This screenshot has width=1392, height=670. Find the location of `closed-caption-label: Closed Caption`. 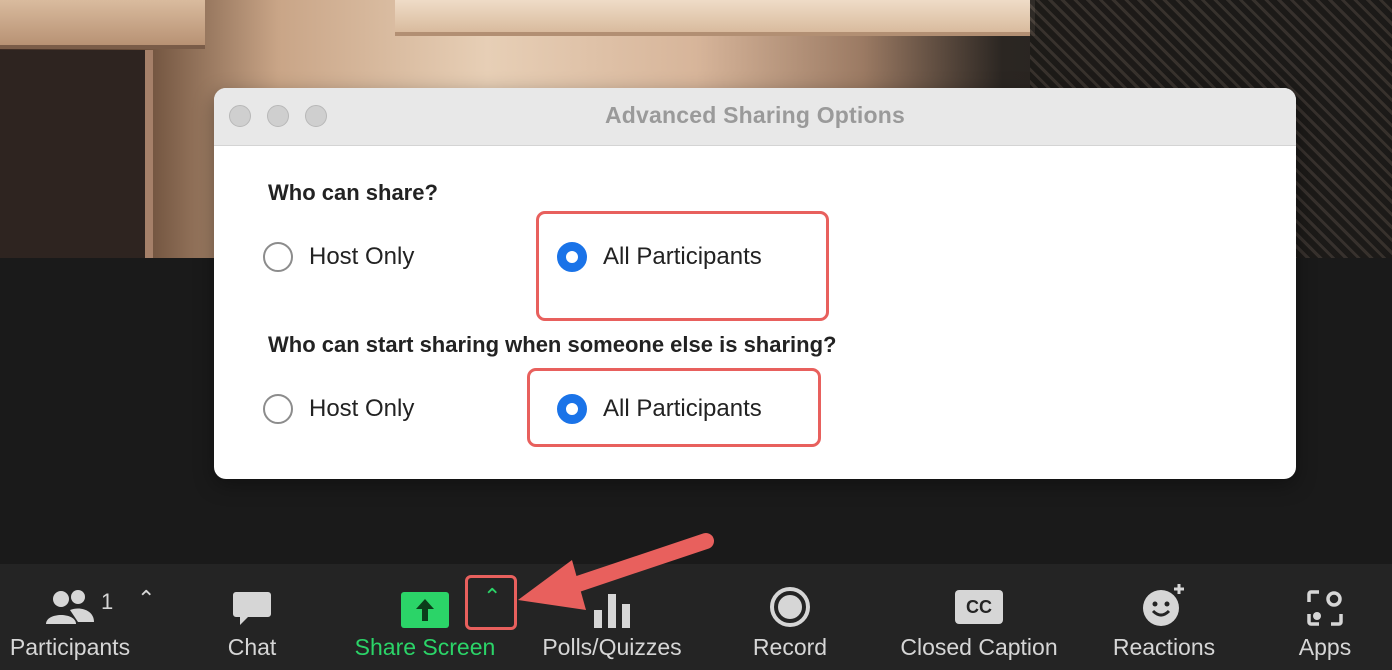

closed-caption-label: Closed Caption is located at coordinates (979, 647).